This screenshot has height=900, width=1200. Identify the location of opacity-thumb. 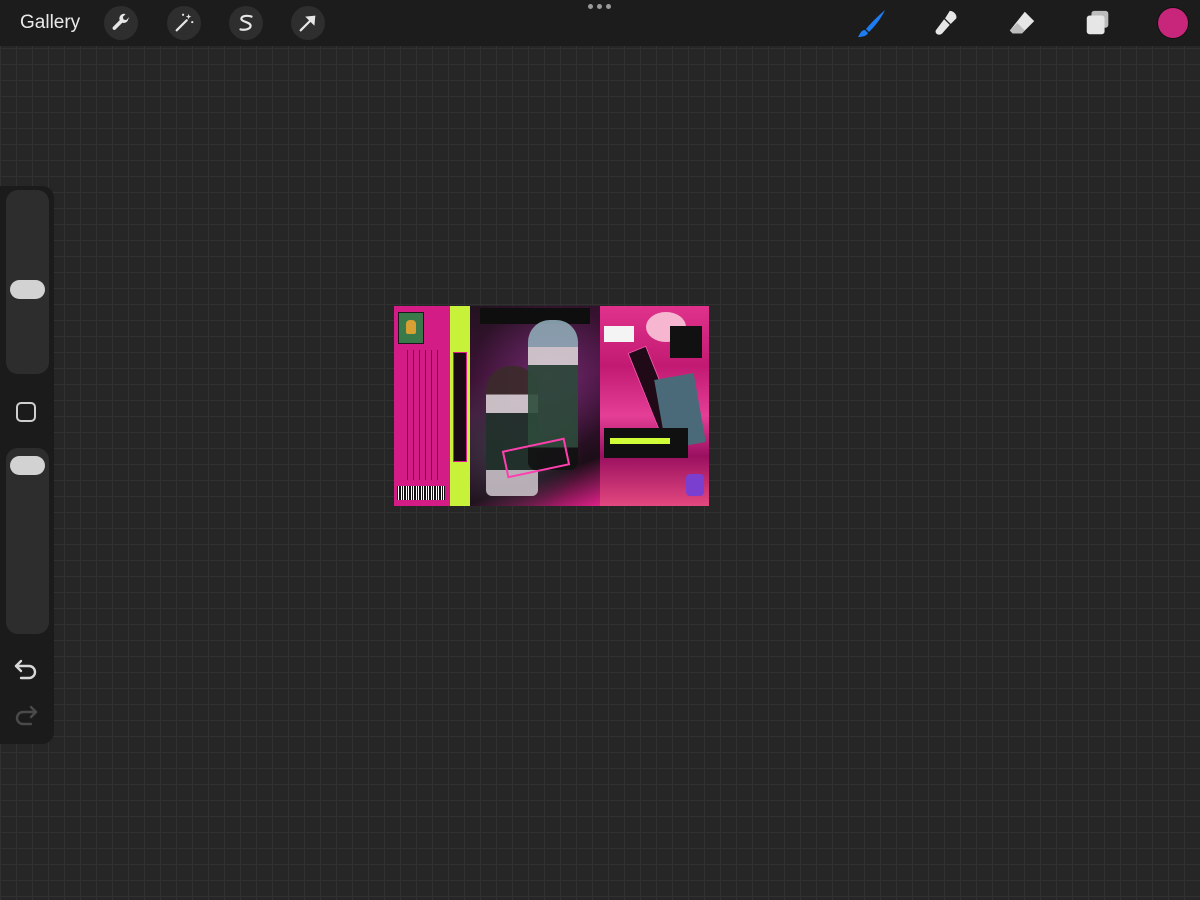
(27, 465).